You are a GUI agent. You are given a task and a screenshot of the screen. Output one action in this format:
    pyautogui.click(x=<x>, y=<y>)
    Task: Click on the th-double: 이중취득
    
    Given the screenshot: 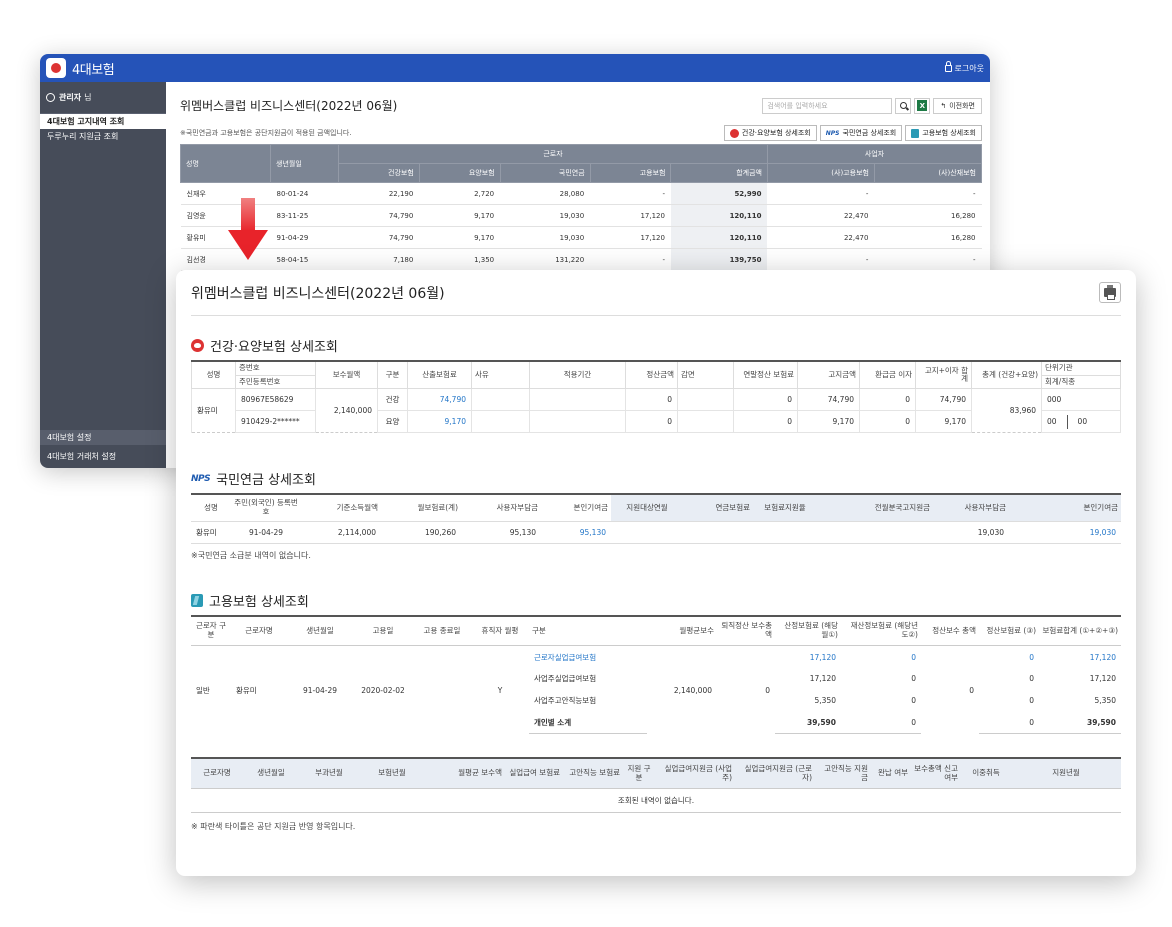 What is the action you would take?
    pyautogui.click(x=986, y=773)
    